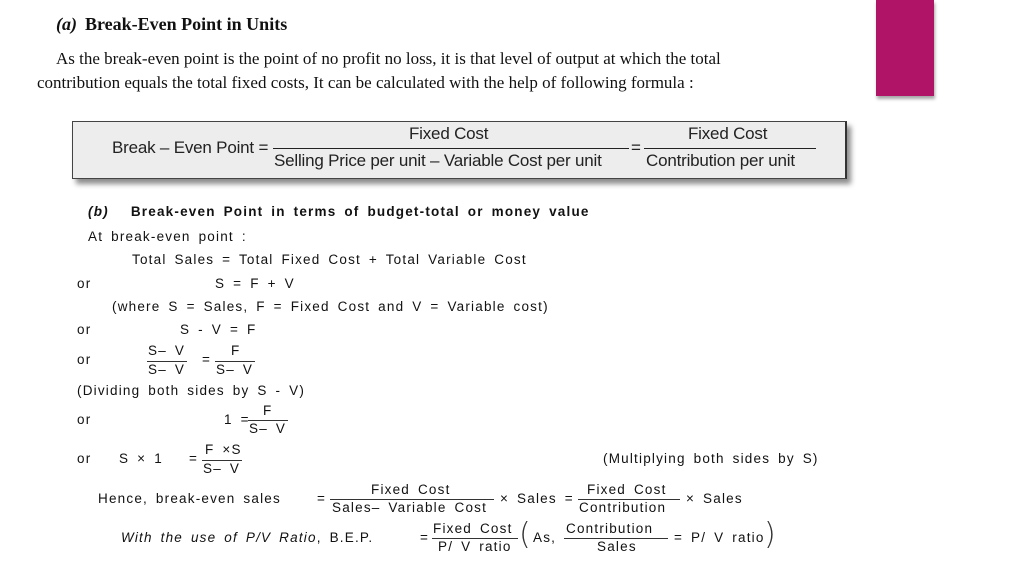 The image size is (1024, 576). What do you see at coordinates (186, 24) in the screenshot?
I see `section-a-title: Break-Even Point in Units` at bounding box center [186, 24].